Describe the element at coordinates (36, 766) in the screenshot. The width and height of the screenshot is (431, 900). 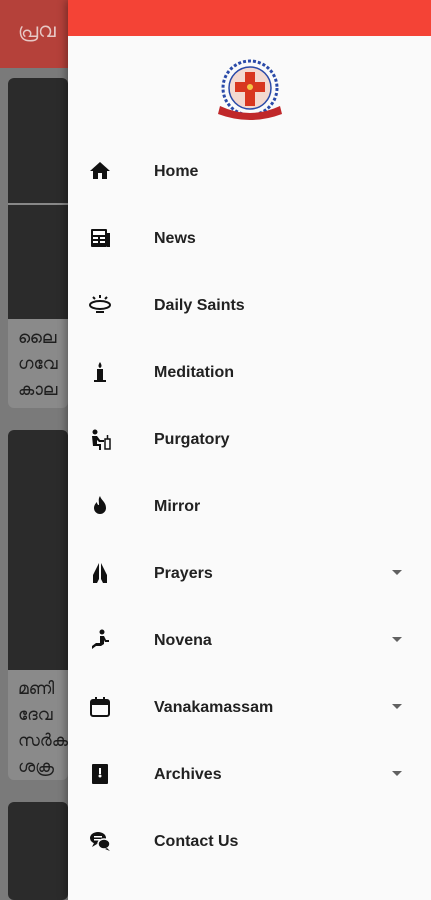
I see `news-card-line: ശക്ര` at that location.